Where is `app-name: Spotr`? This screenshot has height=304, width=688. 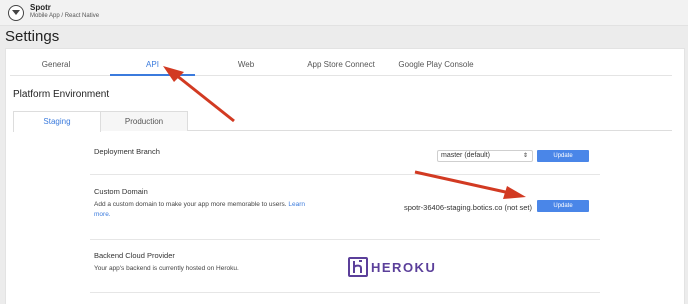
app-name: Spotr is located at coordinates (40, 7).